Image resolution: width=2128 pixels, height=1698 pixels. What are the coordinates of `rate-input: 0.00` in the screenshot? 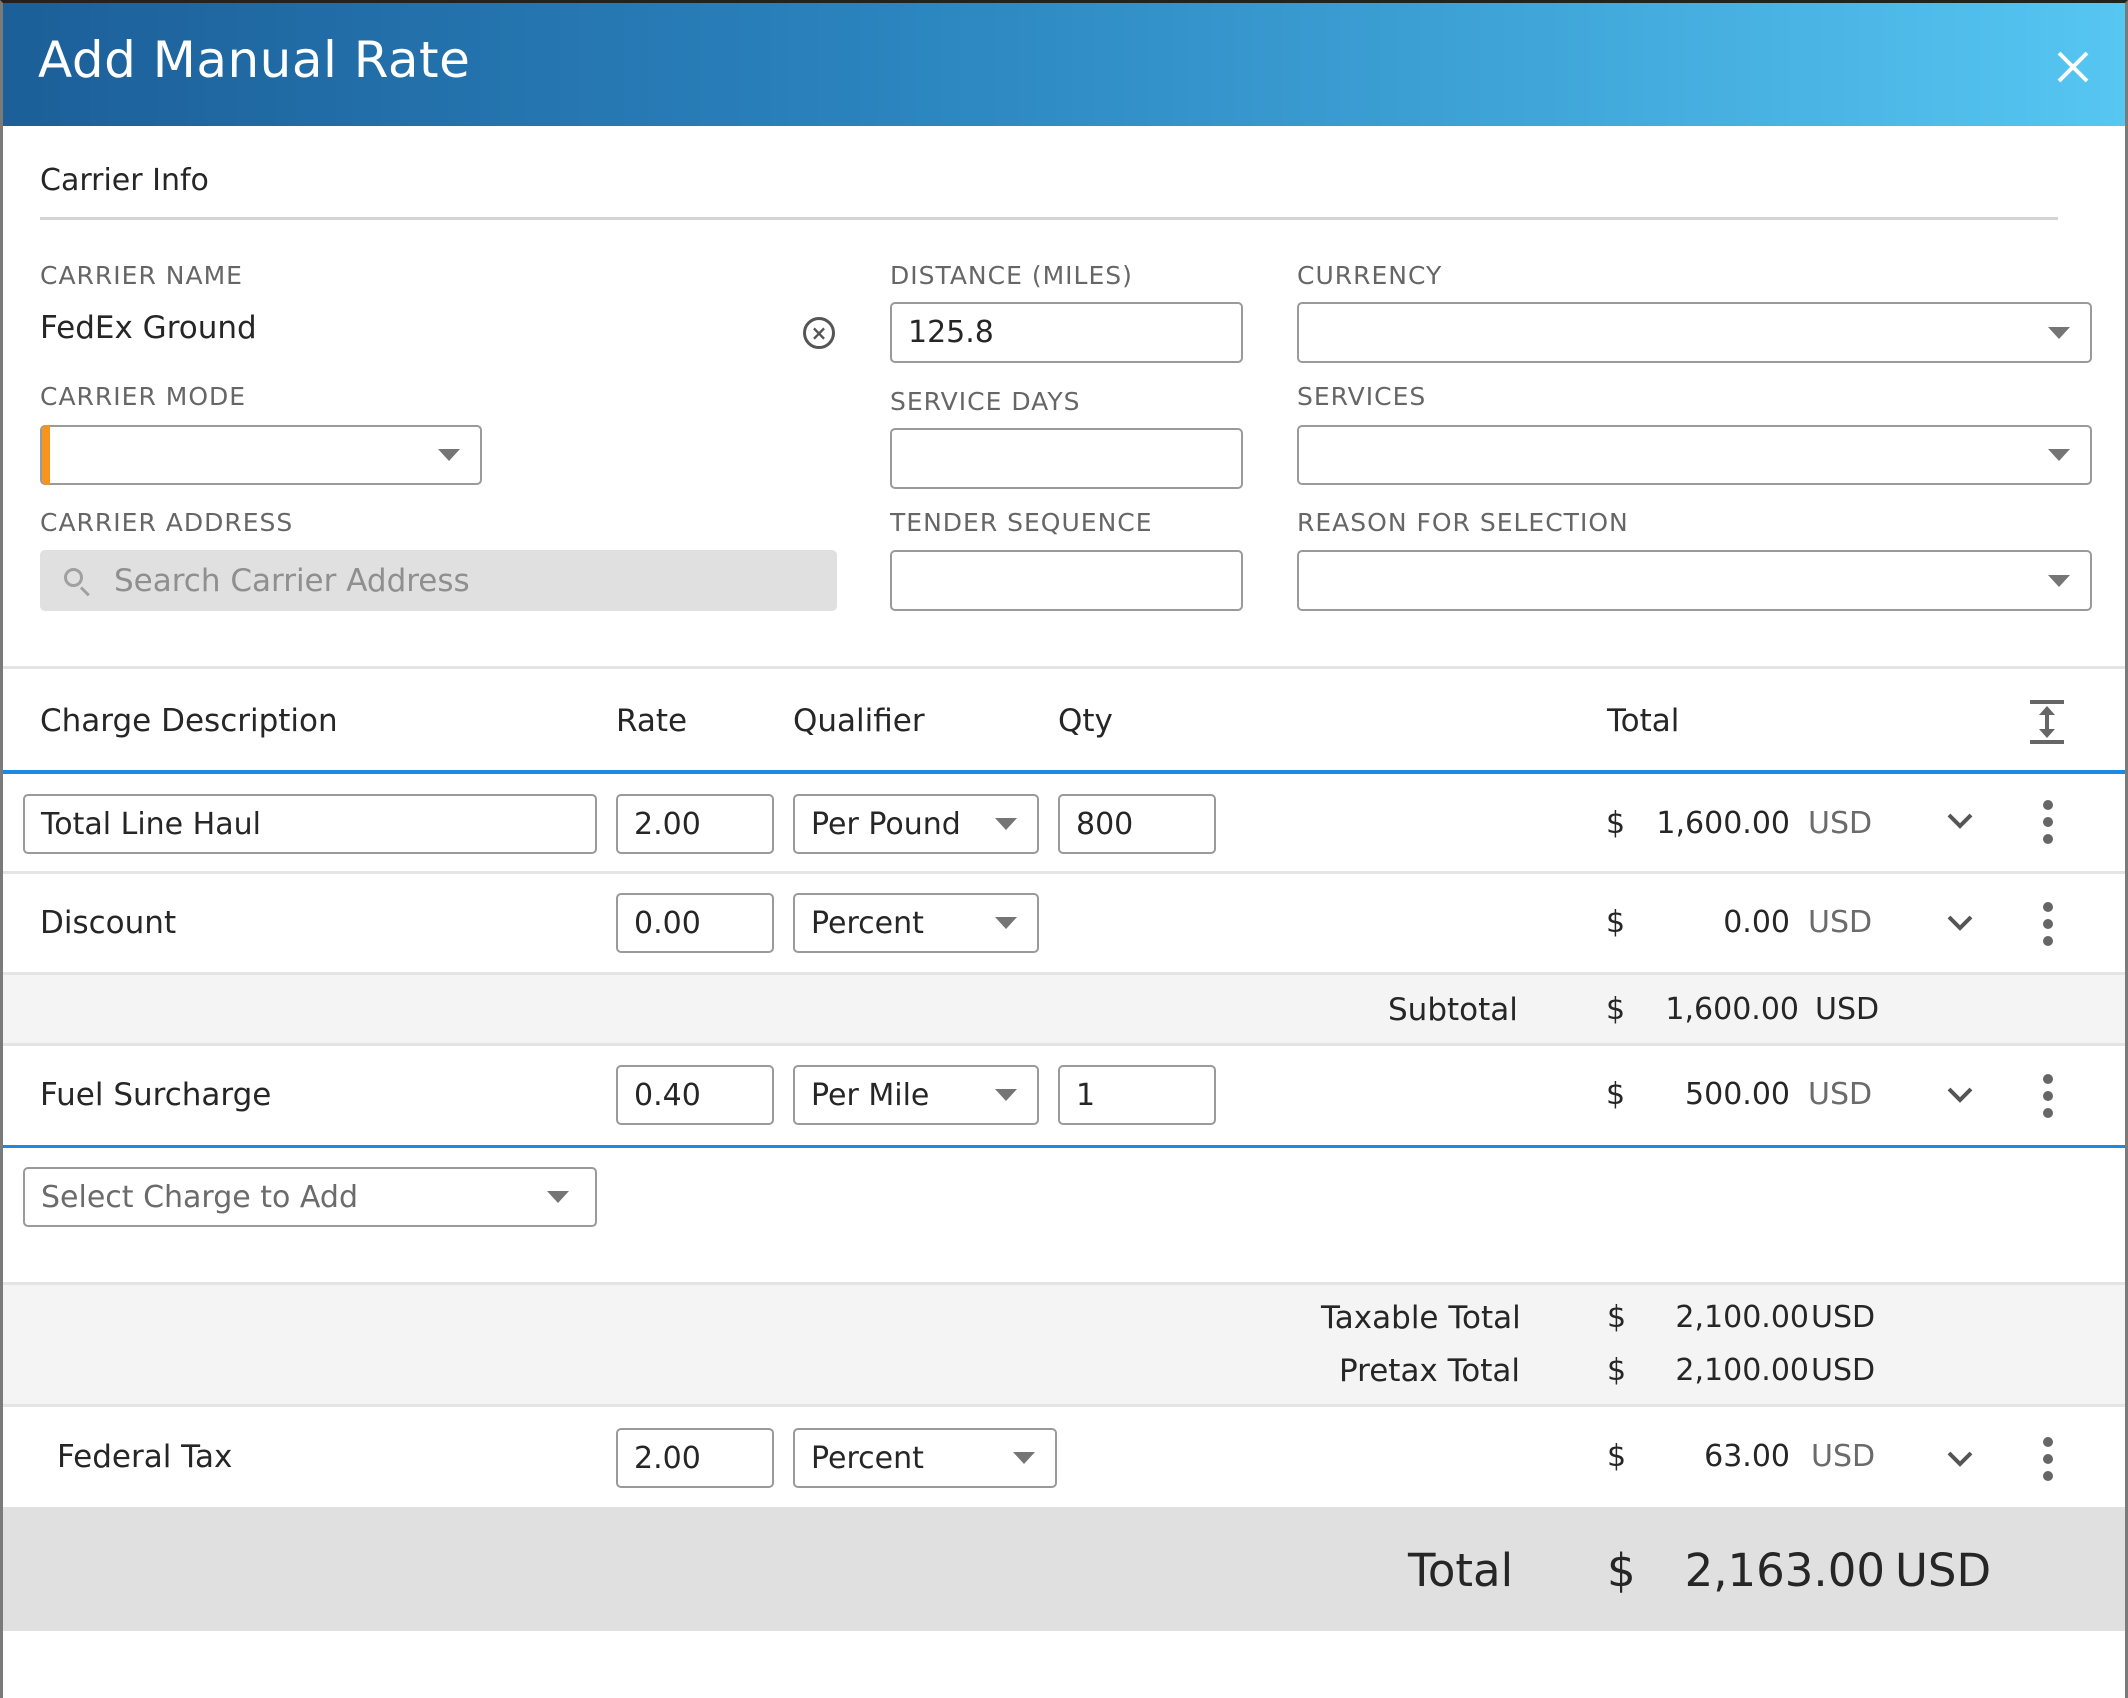 It's located at (695, 923).